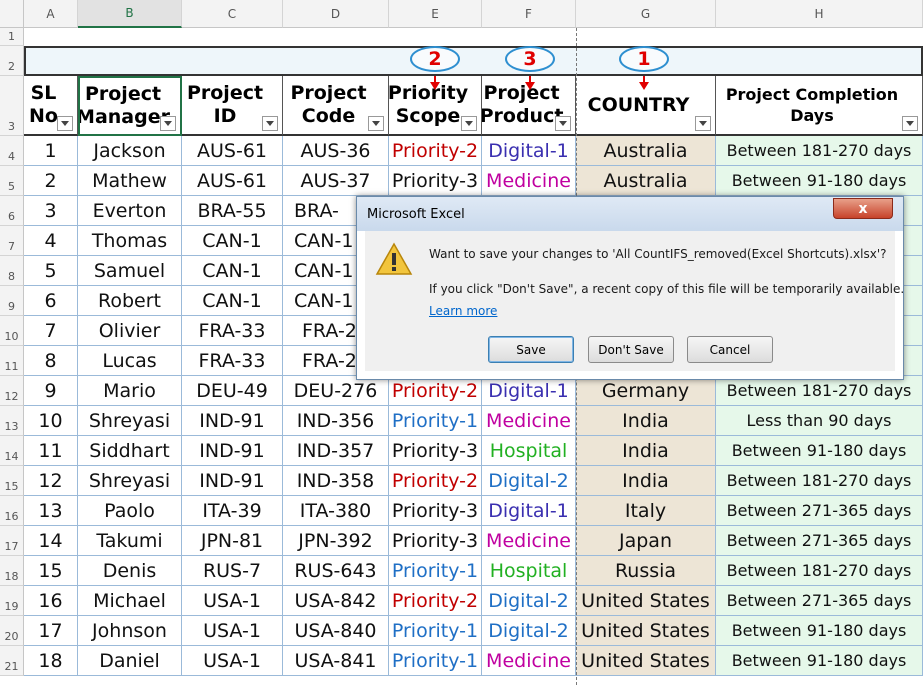 This screenshot has height=685, width=923. I want to click on header-cell-2: Project Manager, so click(130, 106).